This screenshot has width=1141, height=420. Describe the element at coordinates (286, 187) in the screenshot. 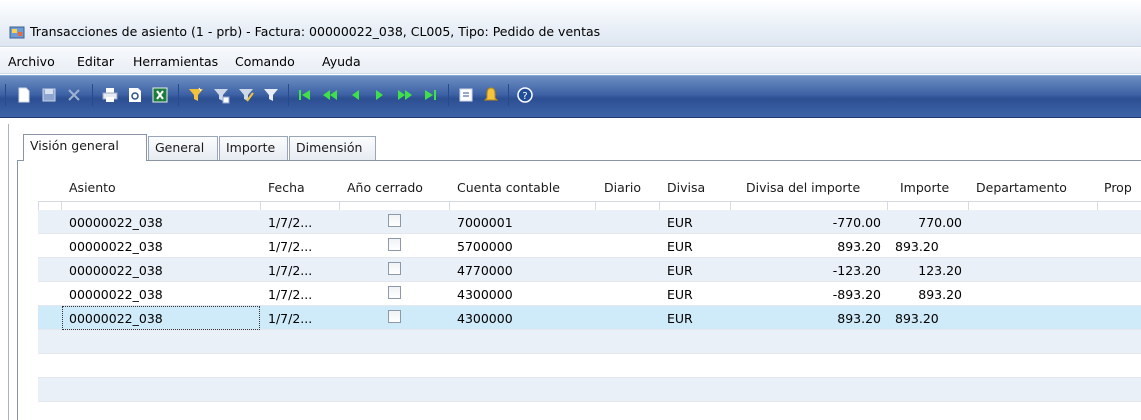

I see `column-header-fecha: Fecha` at that location.